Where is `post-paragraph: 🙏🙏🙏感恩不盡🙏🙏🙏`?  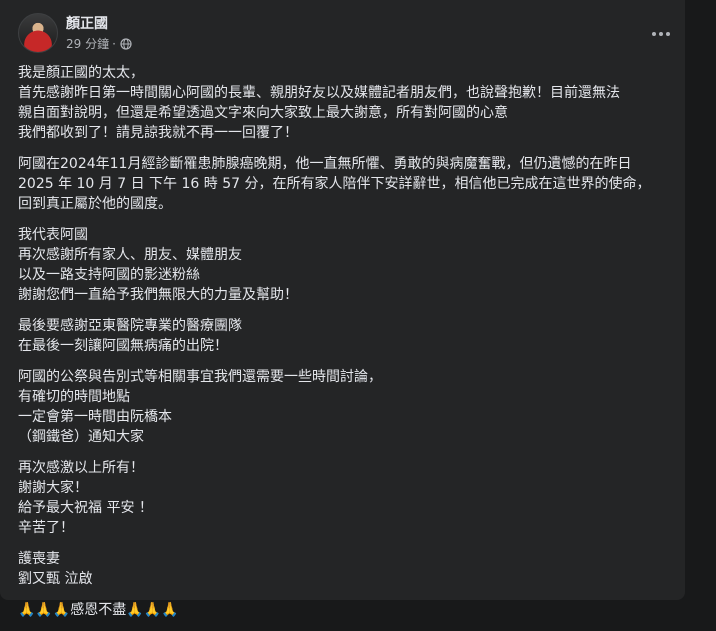 post-paragraph: 🙏🙏🙏感恩不盡🙏🙏🙏 is located at coordinates (348, 610).